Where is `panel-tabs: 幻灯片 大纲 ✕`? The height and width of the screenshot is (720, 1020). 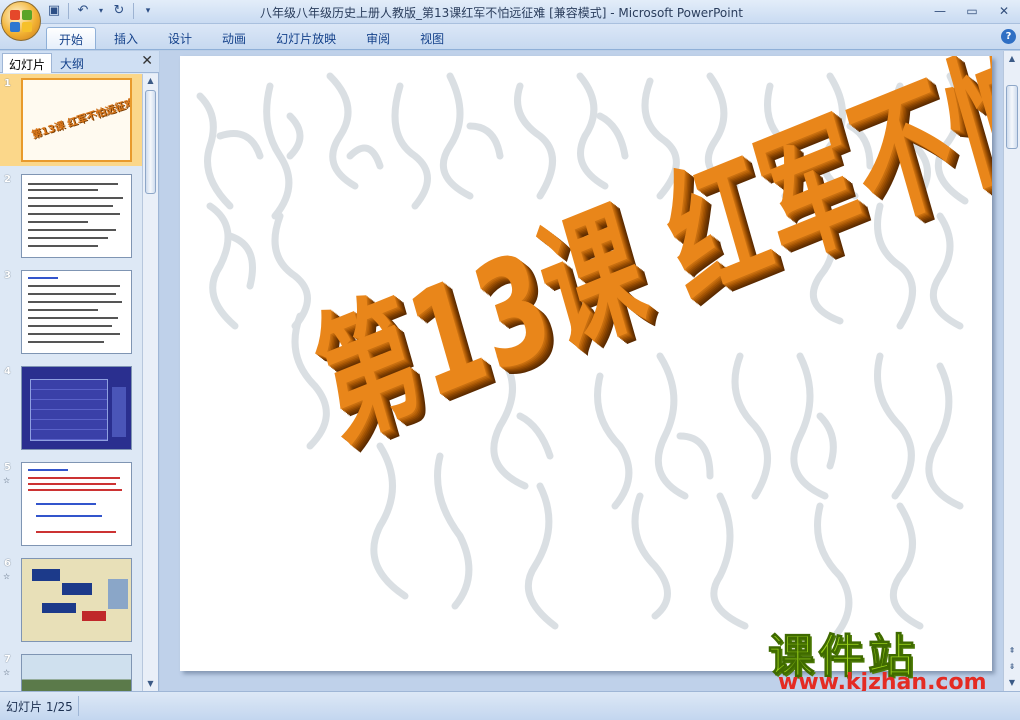
panel-tabs: 幻灯片 大纲 ✕ is located at coordinates (79, 62).